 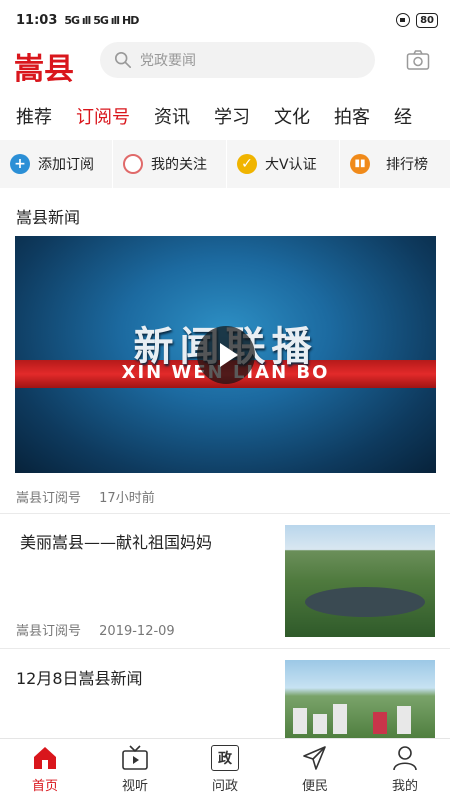 What do you see at coordinates (20, 164) in the screenshot?
I see `plus-icon: +` at bounding box center [20, 164].